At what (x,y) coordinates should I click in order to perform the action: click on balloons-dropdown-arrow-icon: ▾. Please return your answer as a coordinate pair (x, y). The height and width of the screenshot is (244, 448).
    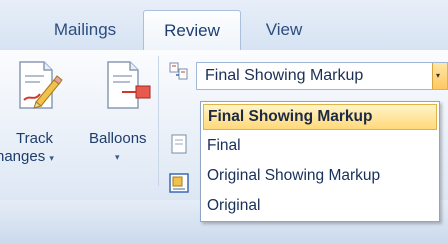
    Looking at the image, I should click on (117, 157).